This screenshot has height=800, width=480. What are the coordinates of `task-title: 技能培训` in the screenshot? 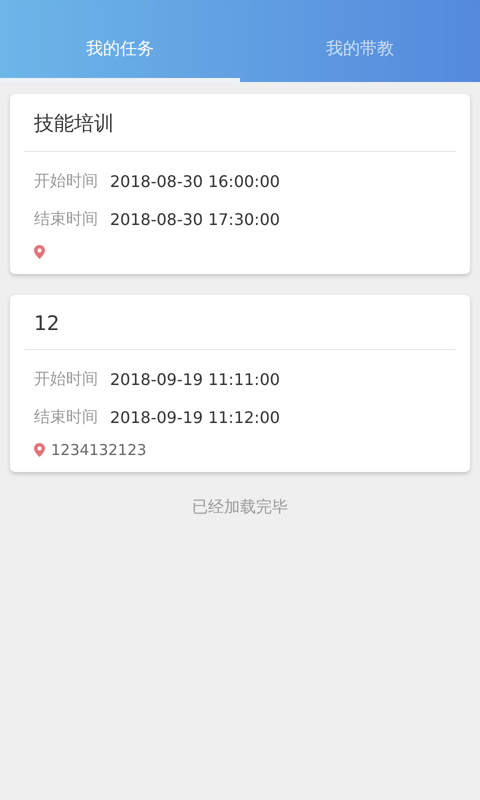 It's located at (240, 123).